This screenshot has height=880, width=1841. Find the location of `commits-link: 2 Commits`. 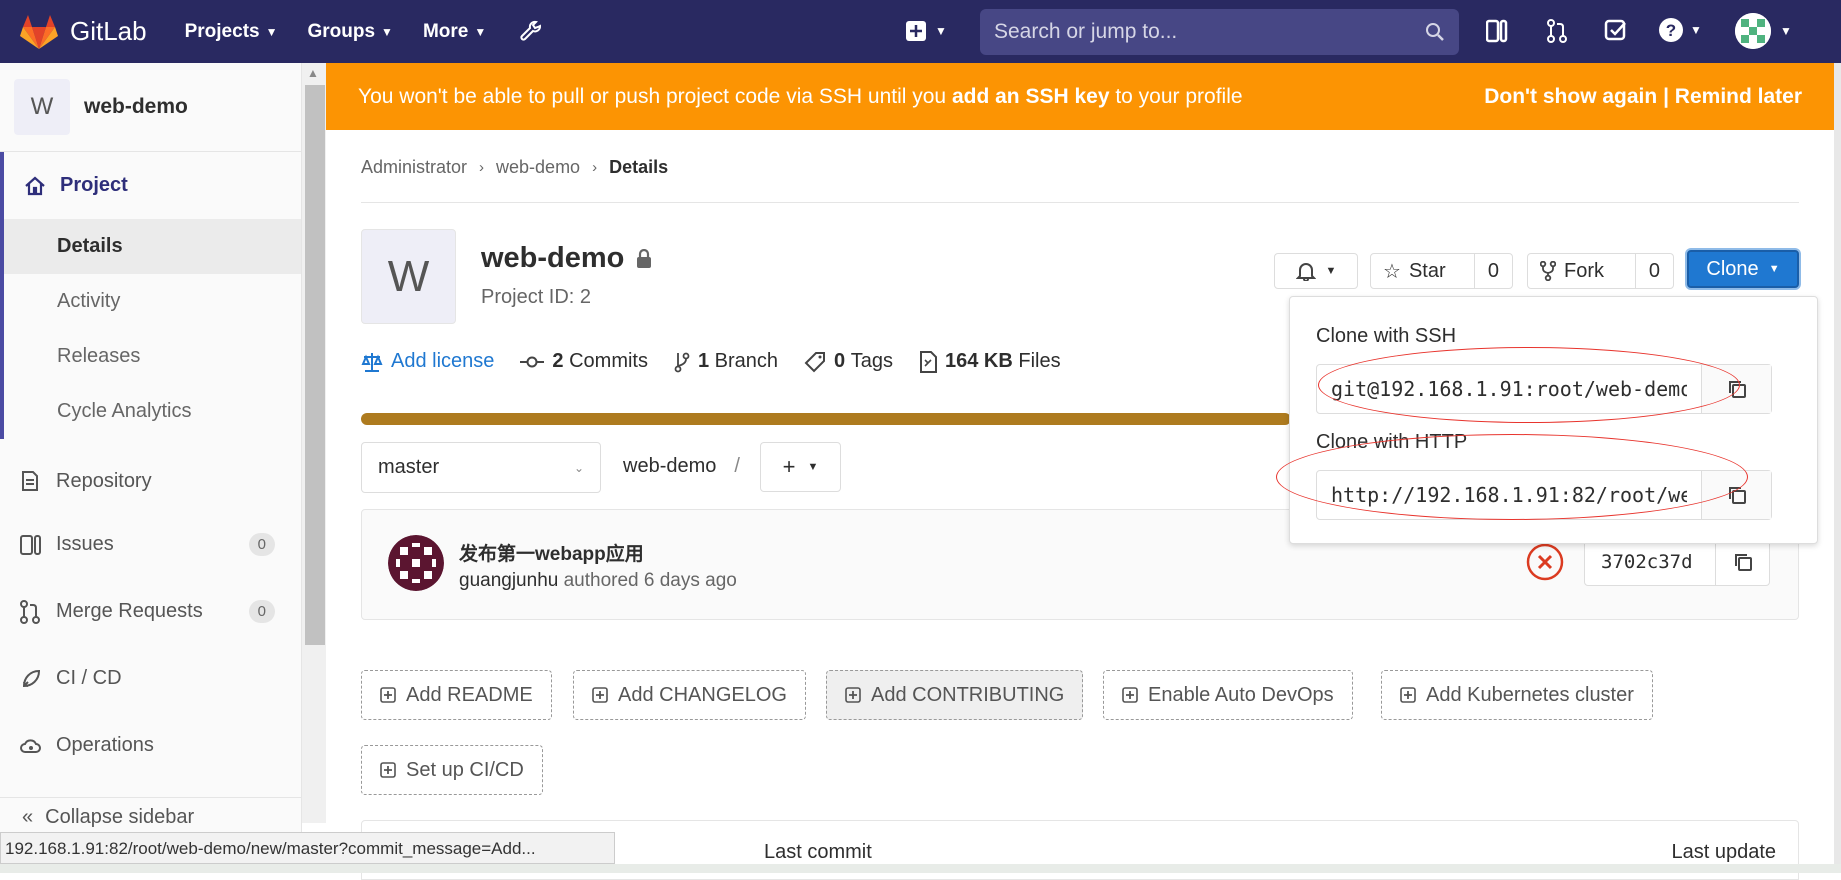

commits-link: 2 Commits is located at coordinates (584, 361).